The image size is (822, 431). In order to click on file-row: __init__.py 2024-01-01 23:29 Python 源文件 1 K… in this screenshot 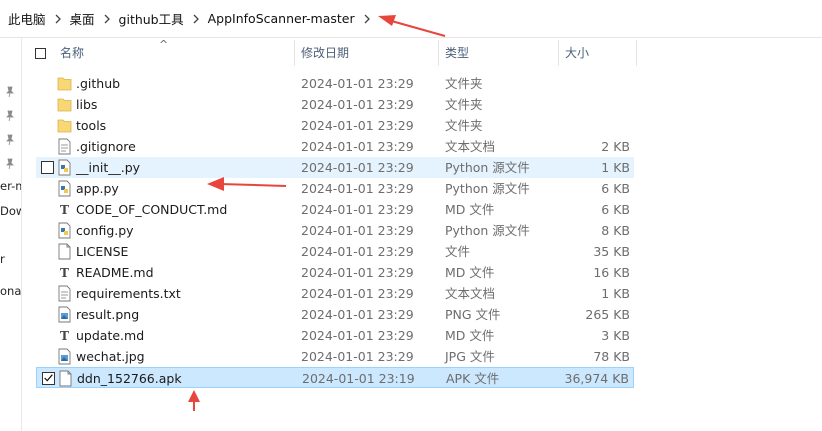, I will do `click(335, 167)`.